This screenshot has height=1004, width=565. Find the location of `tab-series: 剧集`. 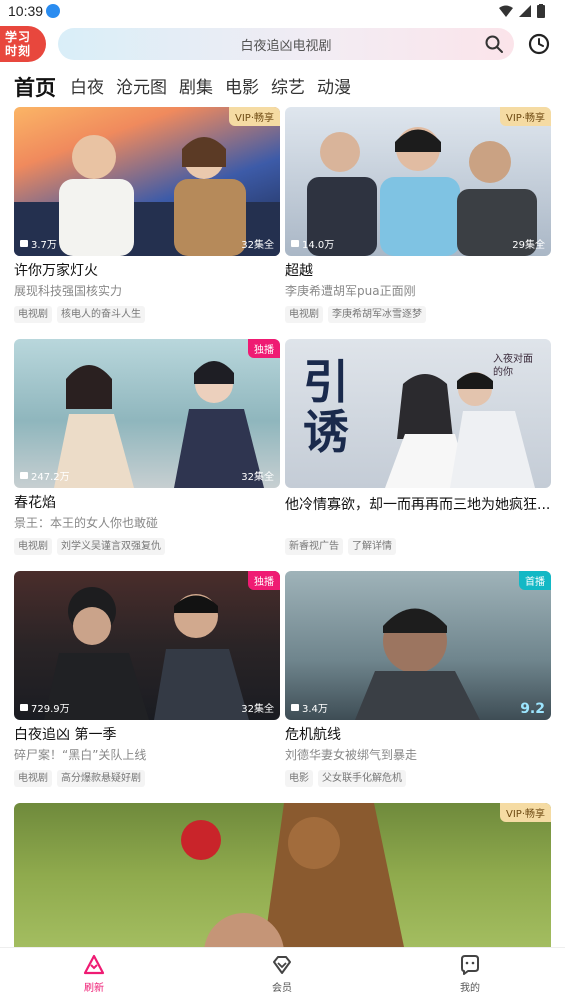

tab-series: 剧集 is located at coordinates (196, 88).